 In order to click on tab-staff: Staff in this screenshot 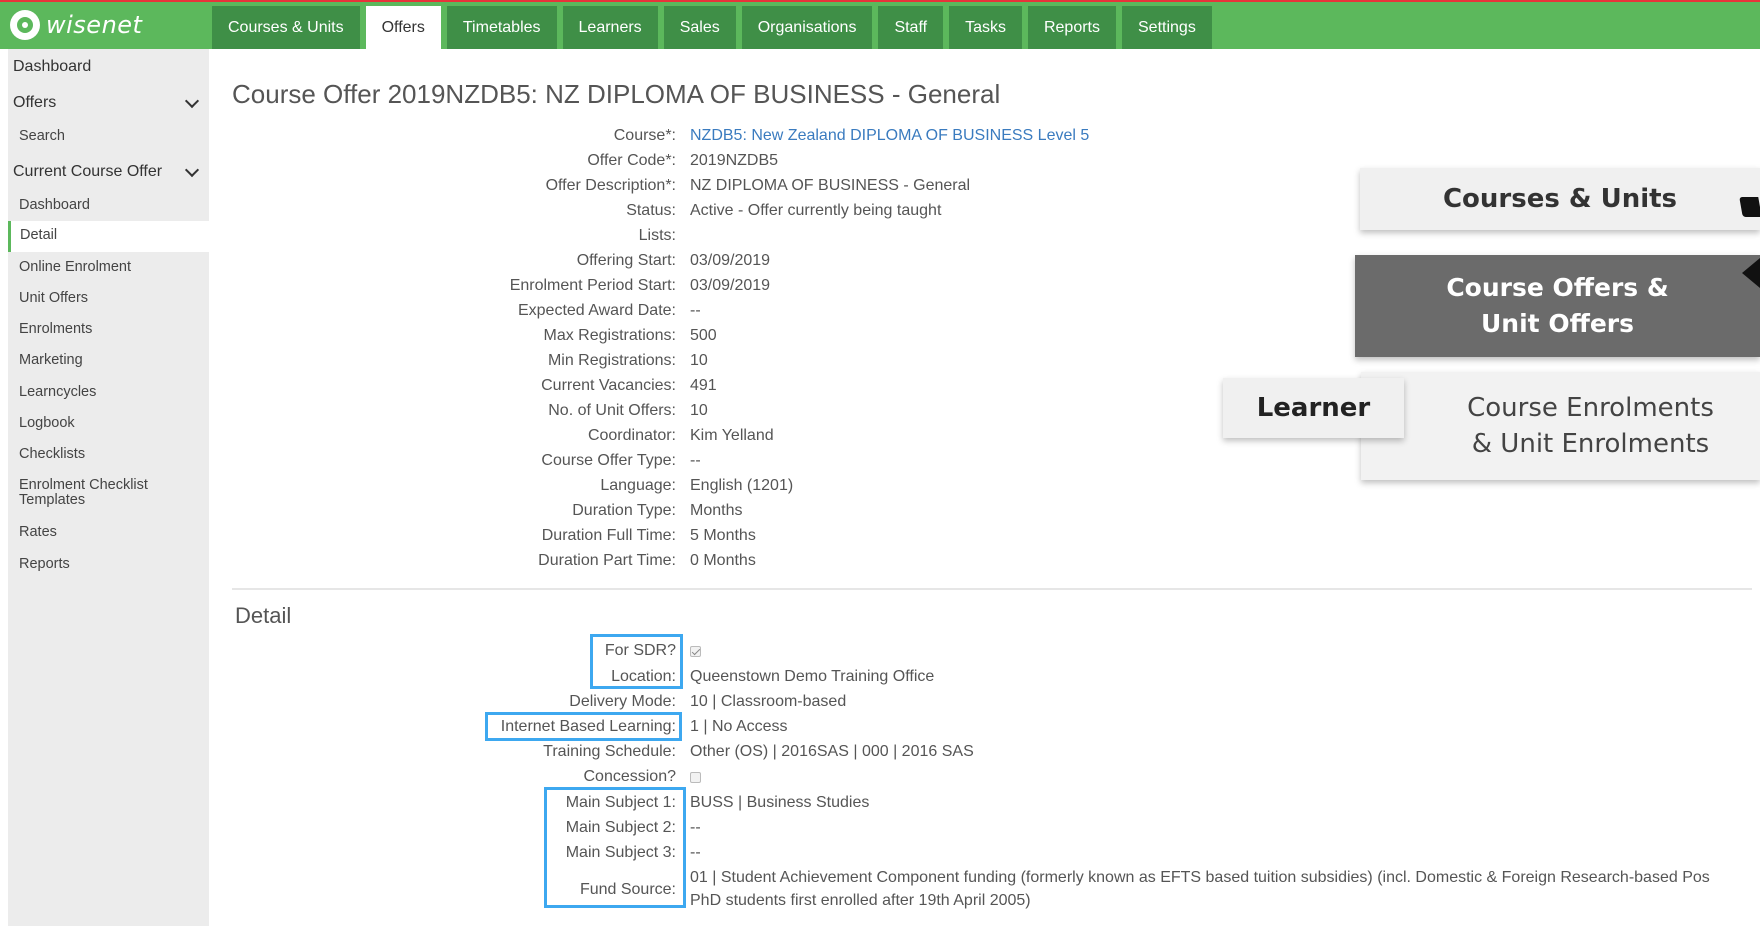, I will do `click(911, 27)`.